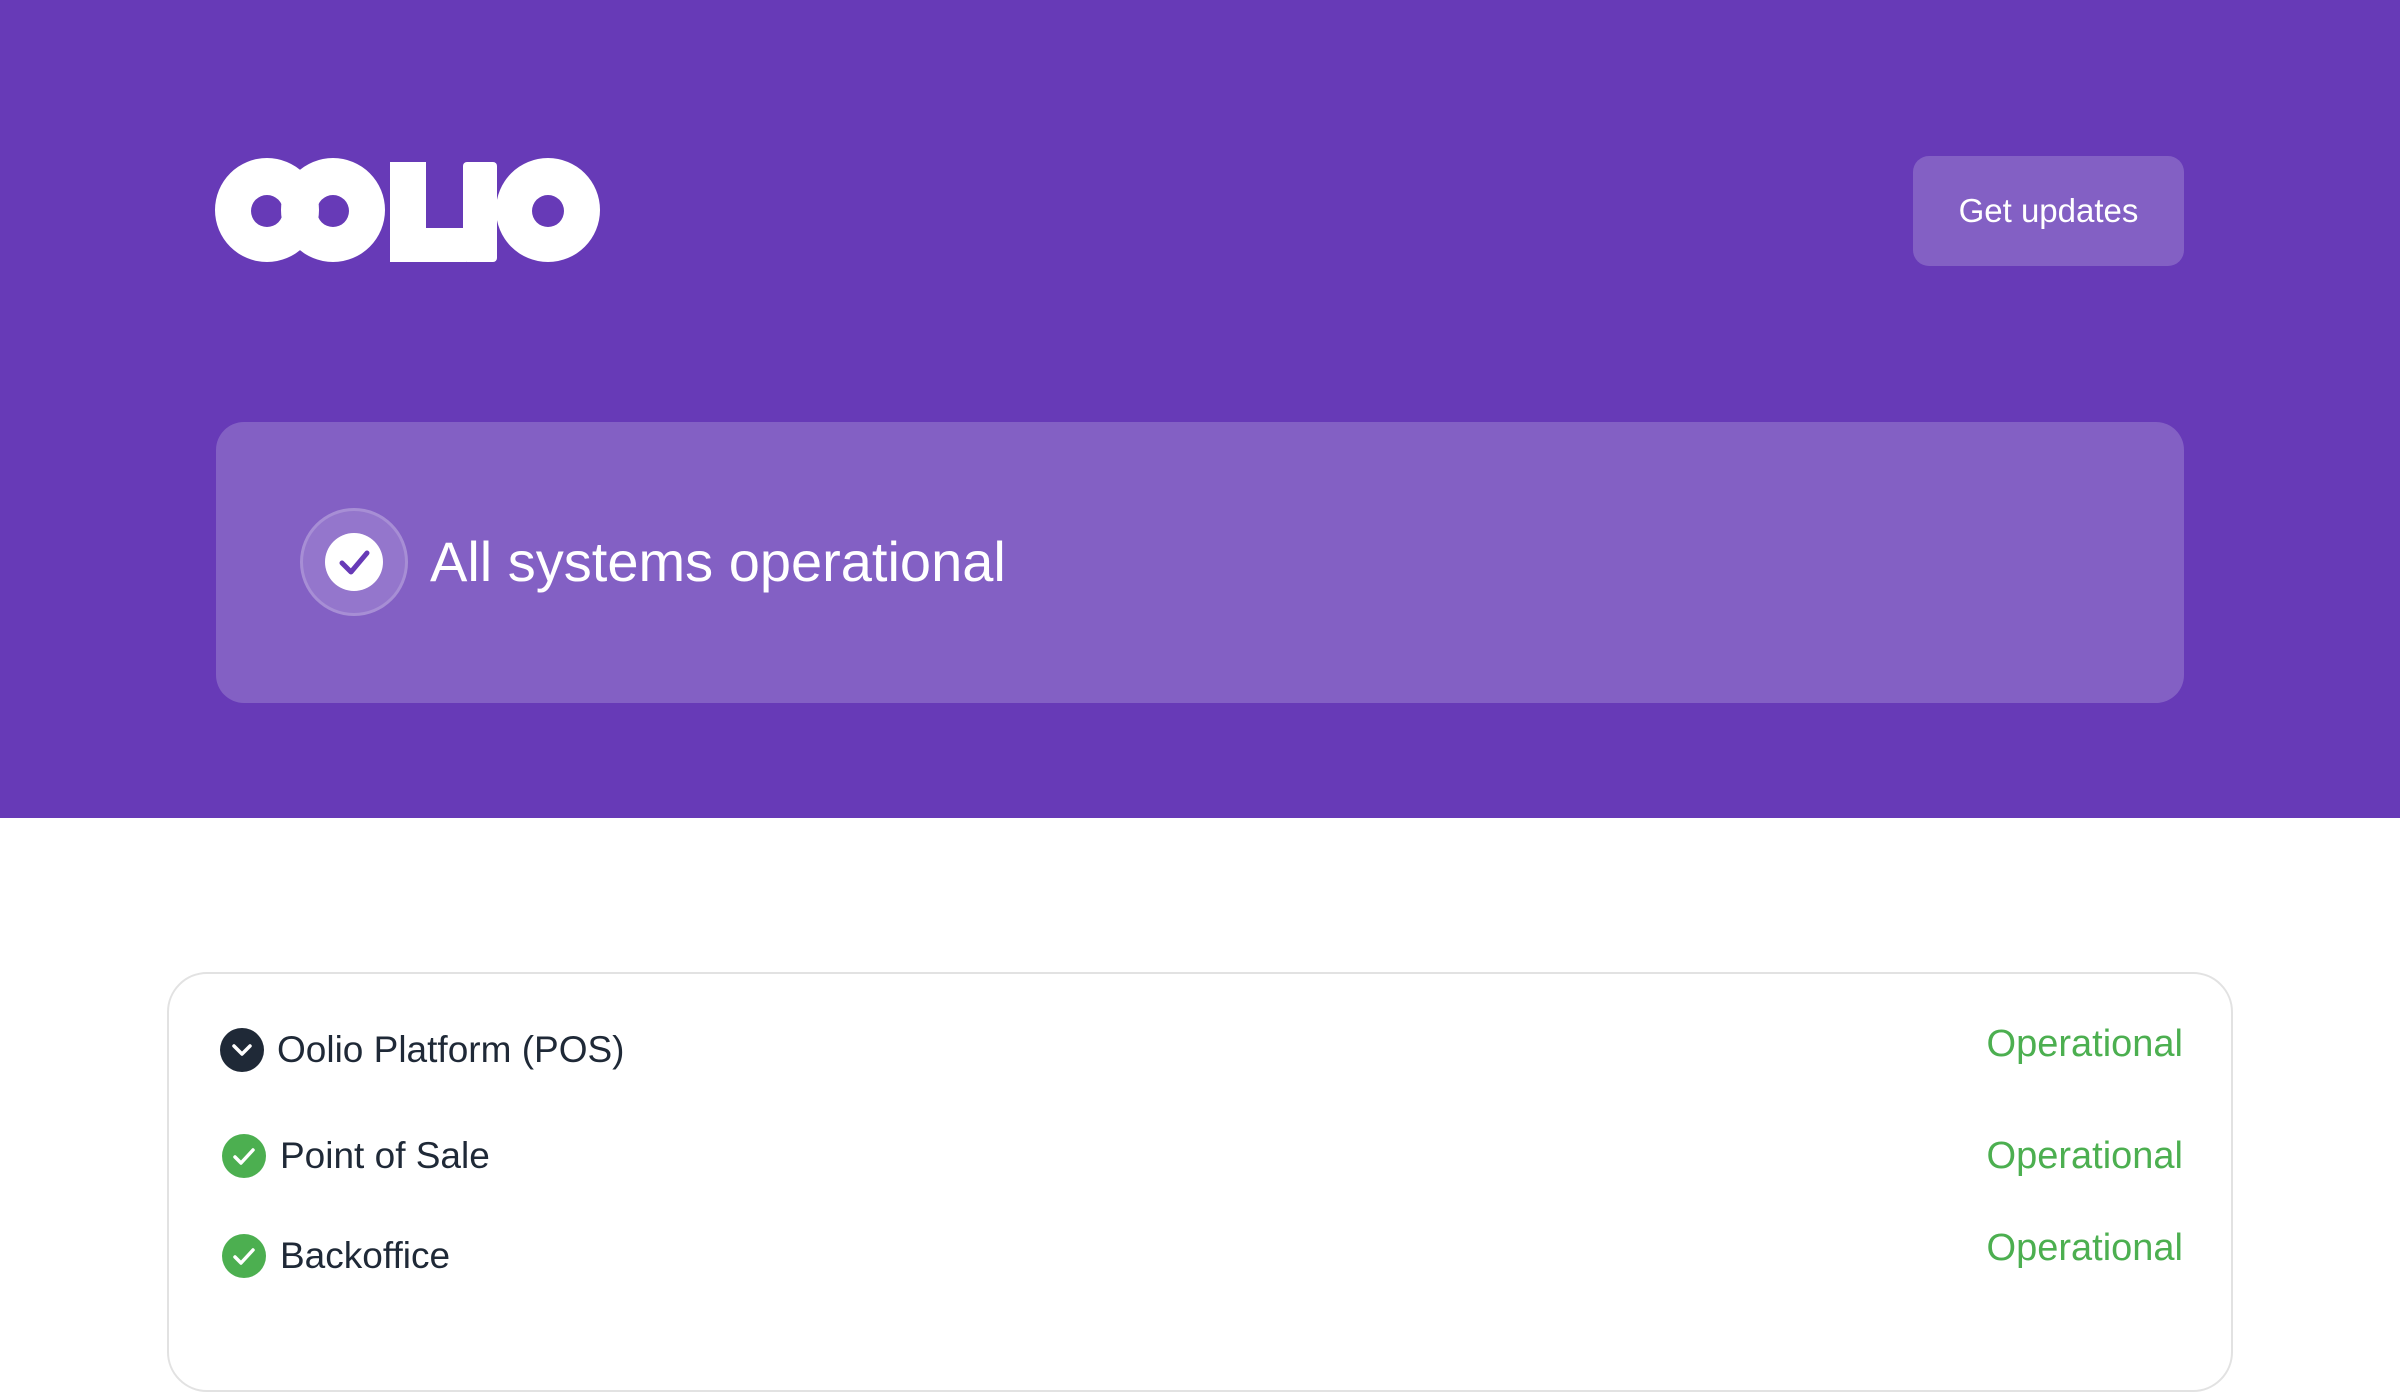 The image size is (2400, 1392). What do you see at coordinates (1200, 1256) in the screenshot?
I see `component-row: Backoffice Operational` at bounding box center [1200, 1256].